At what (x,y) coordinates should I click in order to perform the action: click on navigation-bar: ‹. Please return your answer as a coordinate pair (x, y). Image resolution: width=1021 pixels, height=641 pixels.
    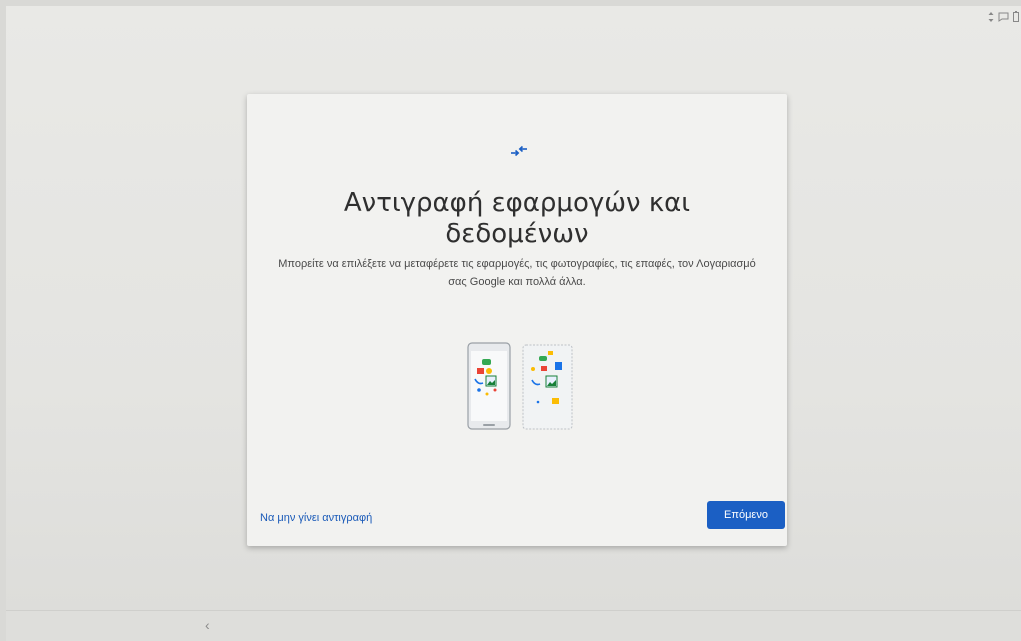
    Looking at the image, I should click on (513, 625).